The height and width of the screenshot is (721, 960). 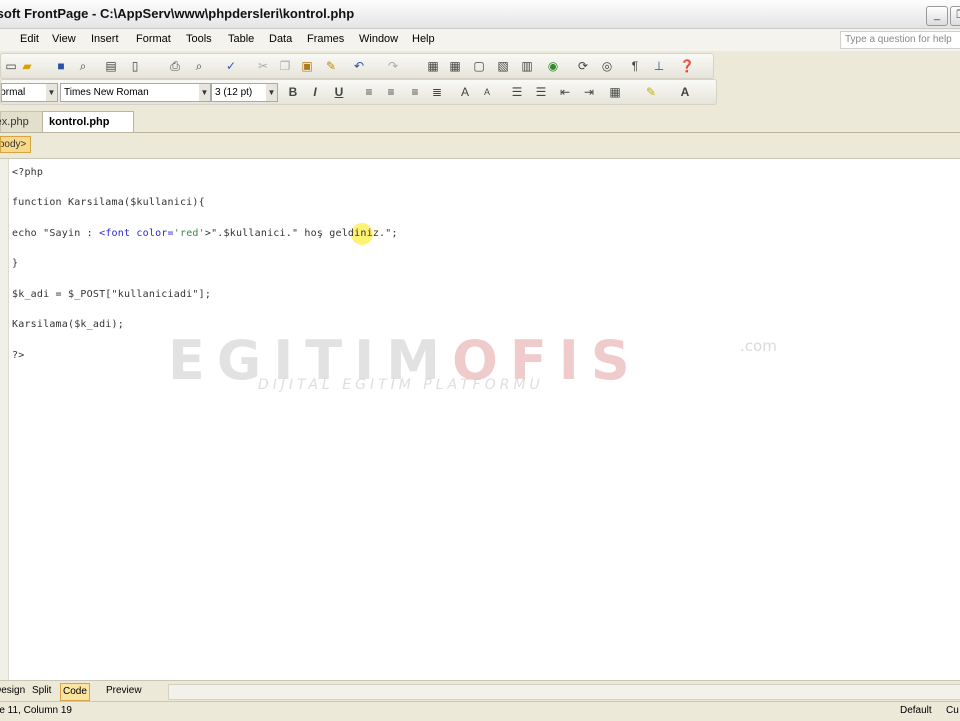 I want to click on menu-table: Table, so click(x=241, y=39).